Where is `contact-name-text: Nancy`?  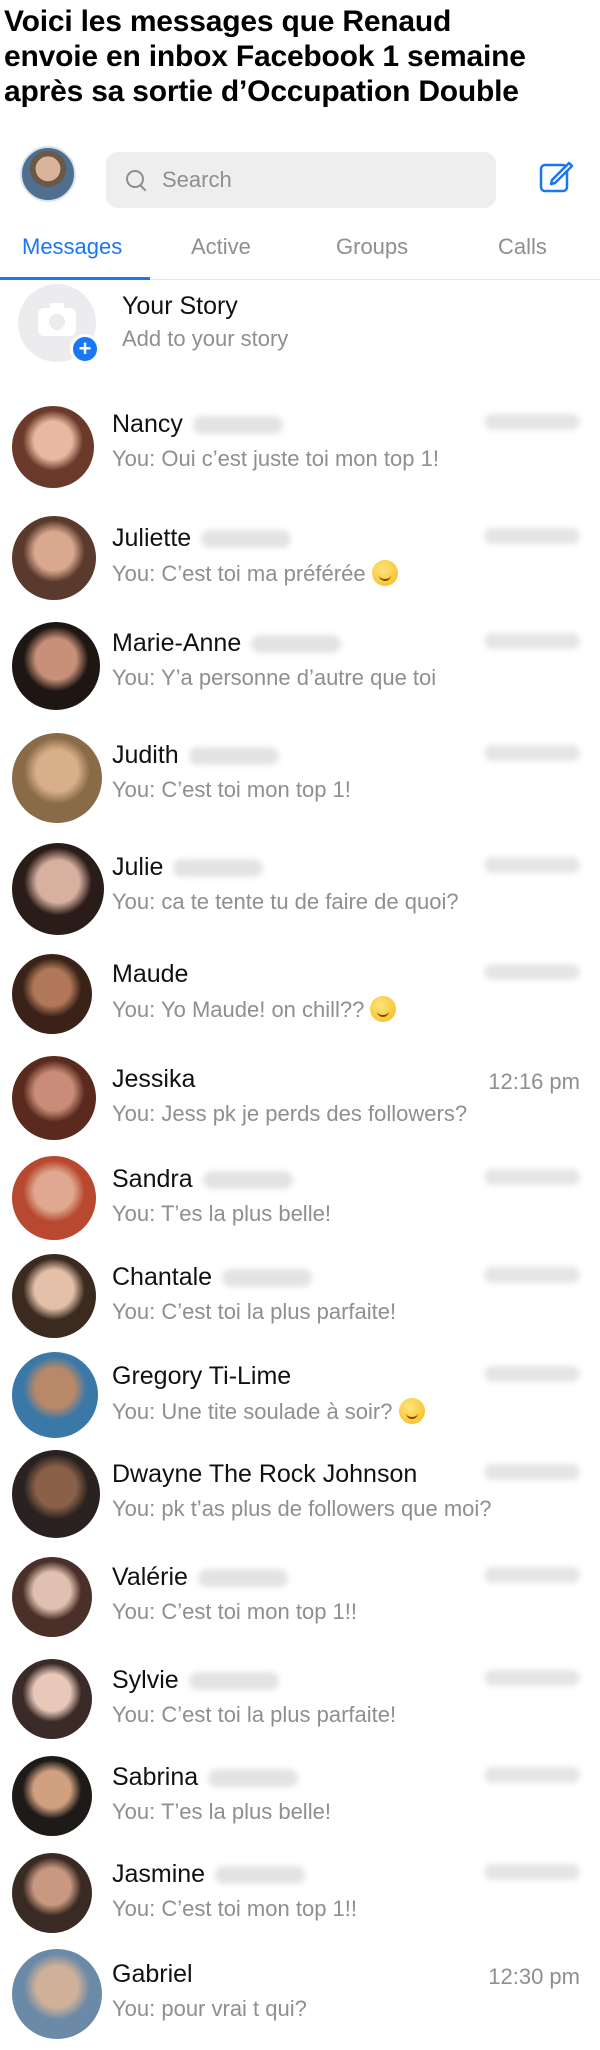
contact-name-text: Nancy is located at coordinates (147, 424).